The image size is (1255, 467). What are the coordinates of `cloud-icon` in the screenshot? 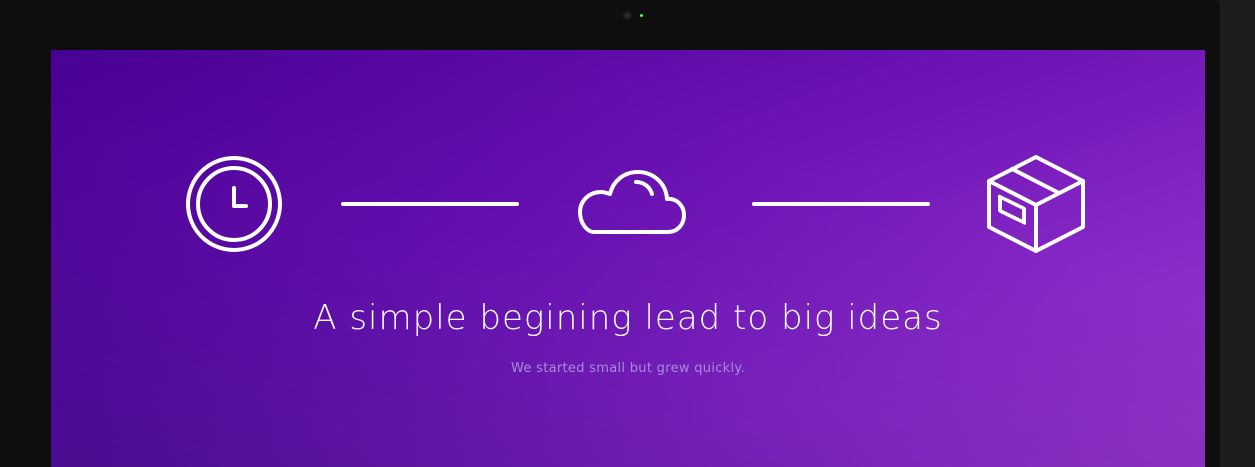 It's located at (632, 202).